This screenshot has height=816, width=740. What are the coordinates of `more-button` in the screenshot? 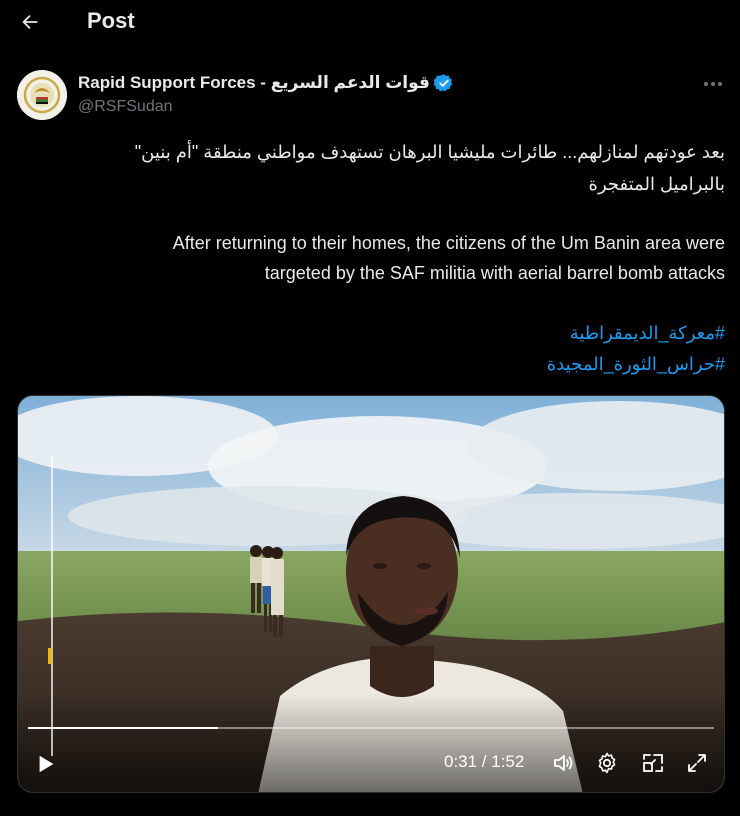 It's located at (713, 84).